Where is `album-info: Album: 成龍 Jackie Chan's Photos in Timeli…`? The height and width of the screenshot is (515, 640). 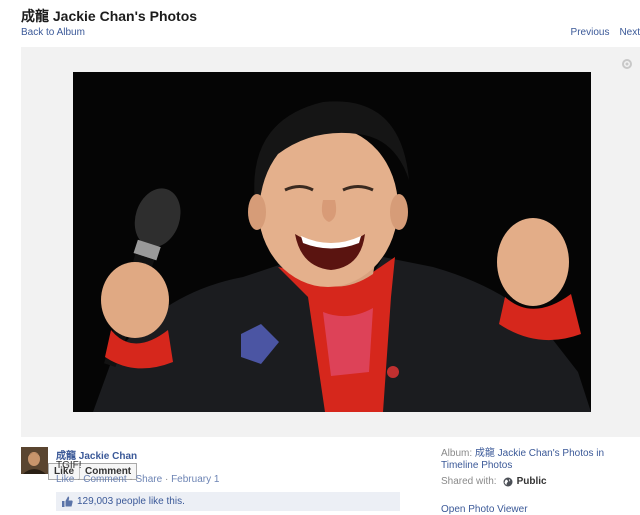
album-info: Album: 成龍 Jackie Chan's Photos in Timeli… is located at coordinates (531, 460).